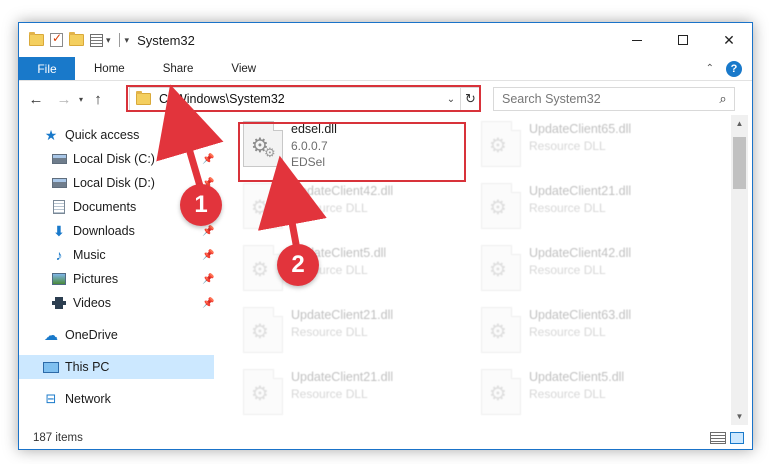 The image size is (769, 464). I want to click on properties-icon, so click(96, 40).